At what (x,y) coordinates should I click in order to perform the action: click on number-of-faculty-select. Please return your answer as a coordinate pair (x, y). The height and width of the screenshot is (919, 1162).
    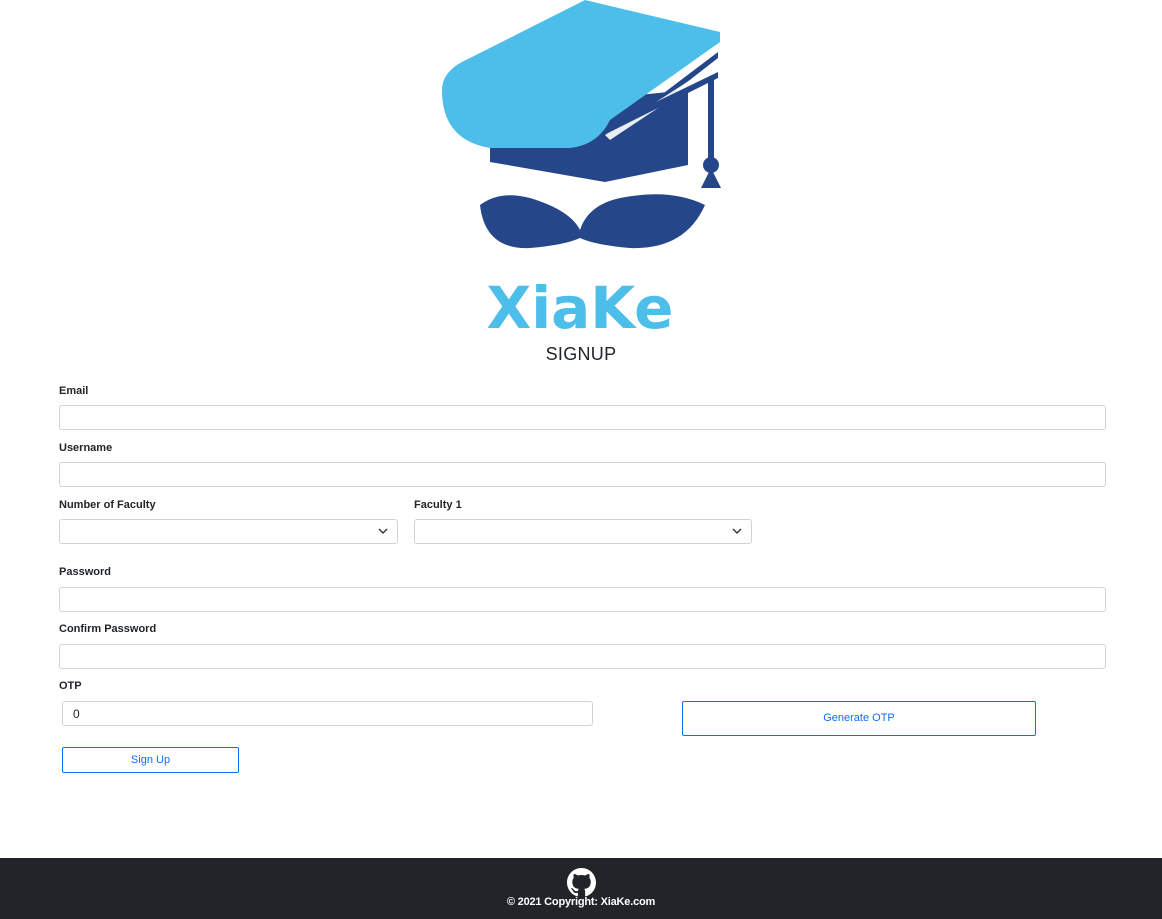
    Looking at the image, I should click on (228, 531).